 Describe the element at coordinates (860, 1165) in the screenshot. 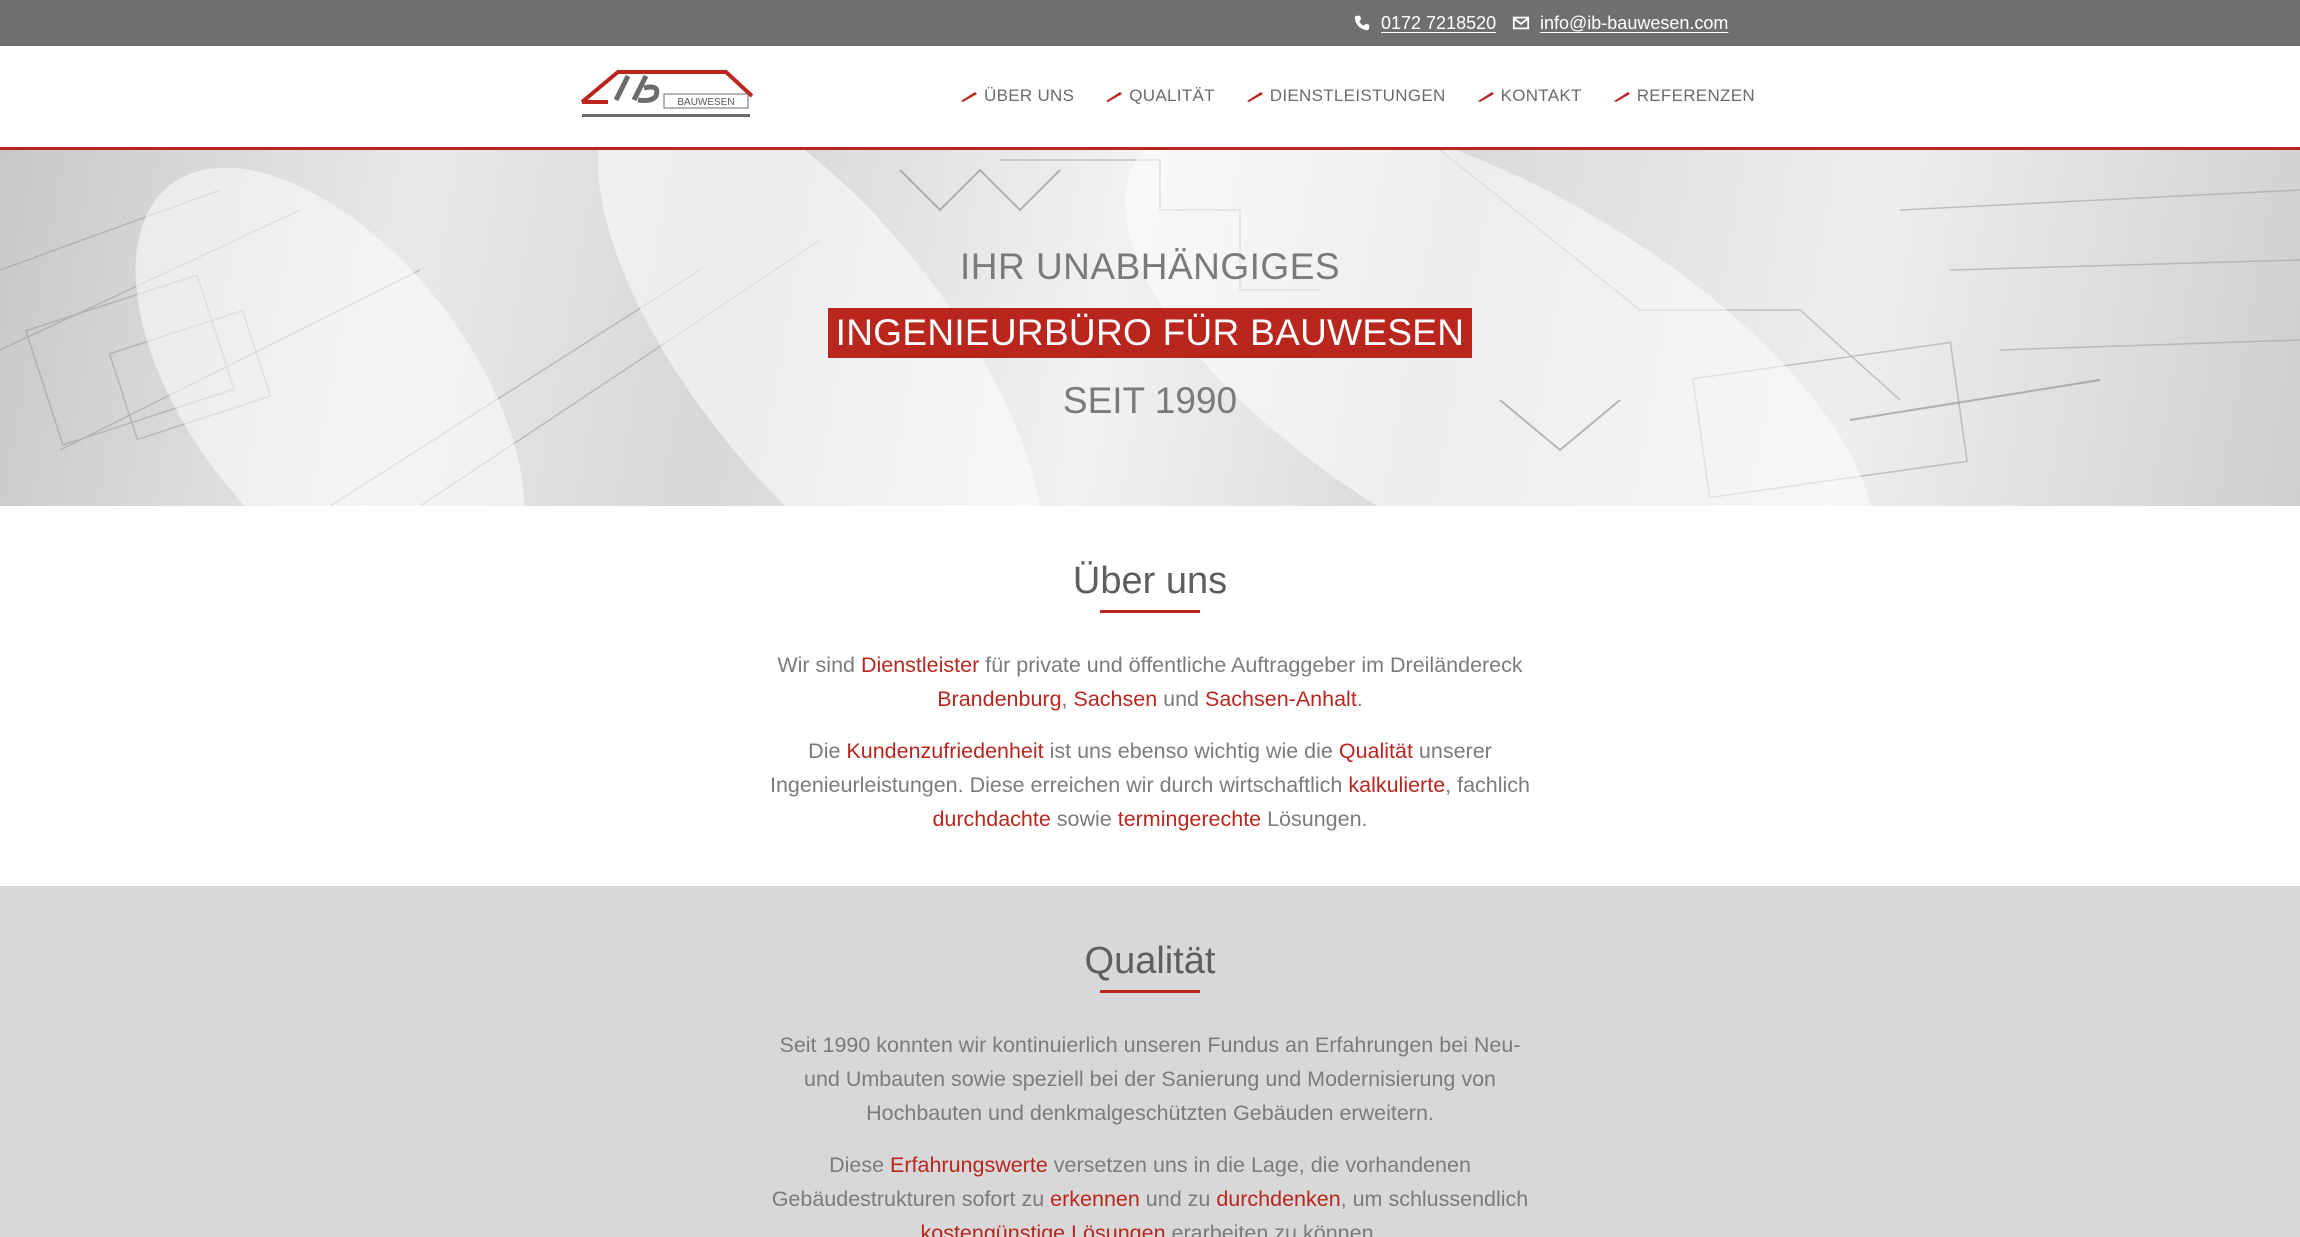

I see `text: Diese` at that location.